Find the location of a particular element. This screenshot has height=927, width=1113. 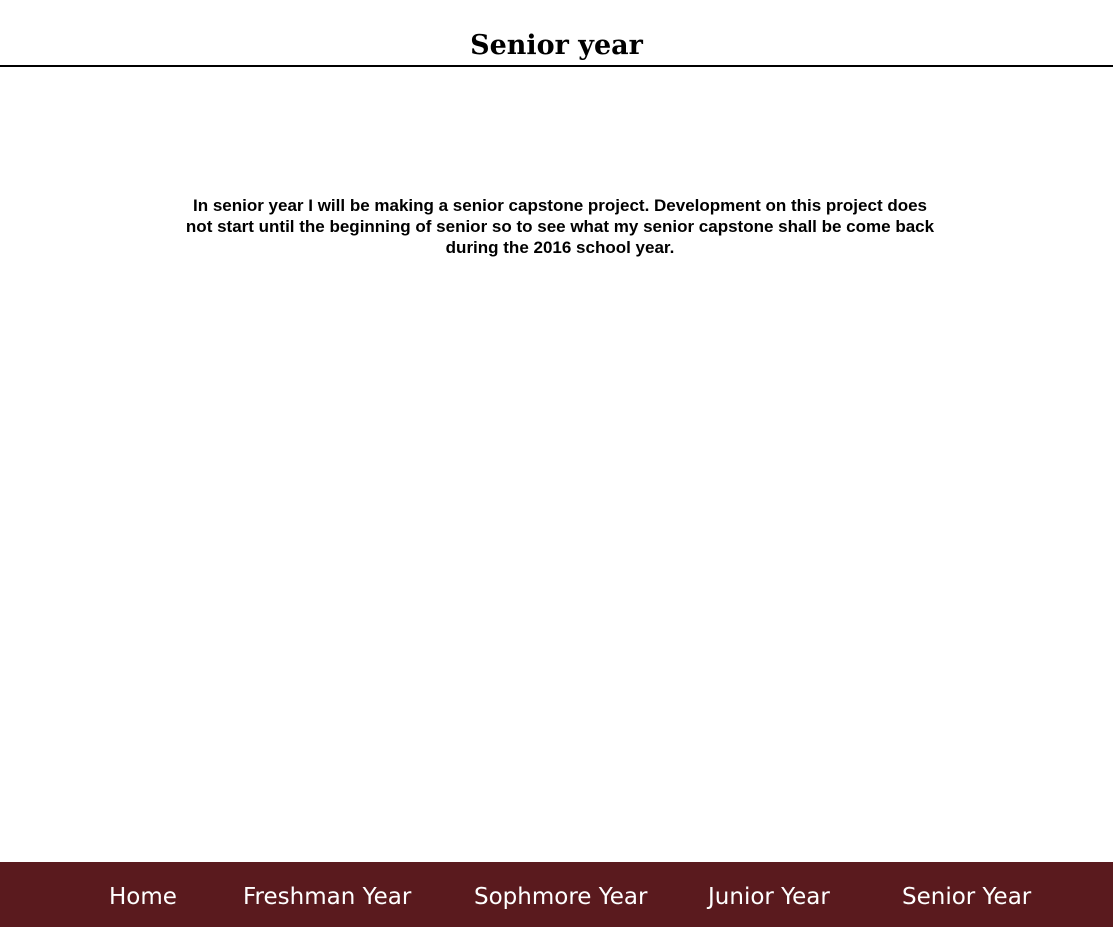

nav-link-home: Home is located at coordinates (143, 894).